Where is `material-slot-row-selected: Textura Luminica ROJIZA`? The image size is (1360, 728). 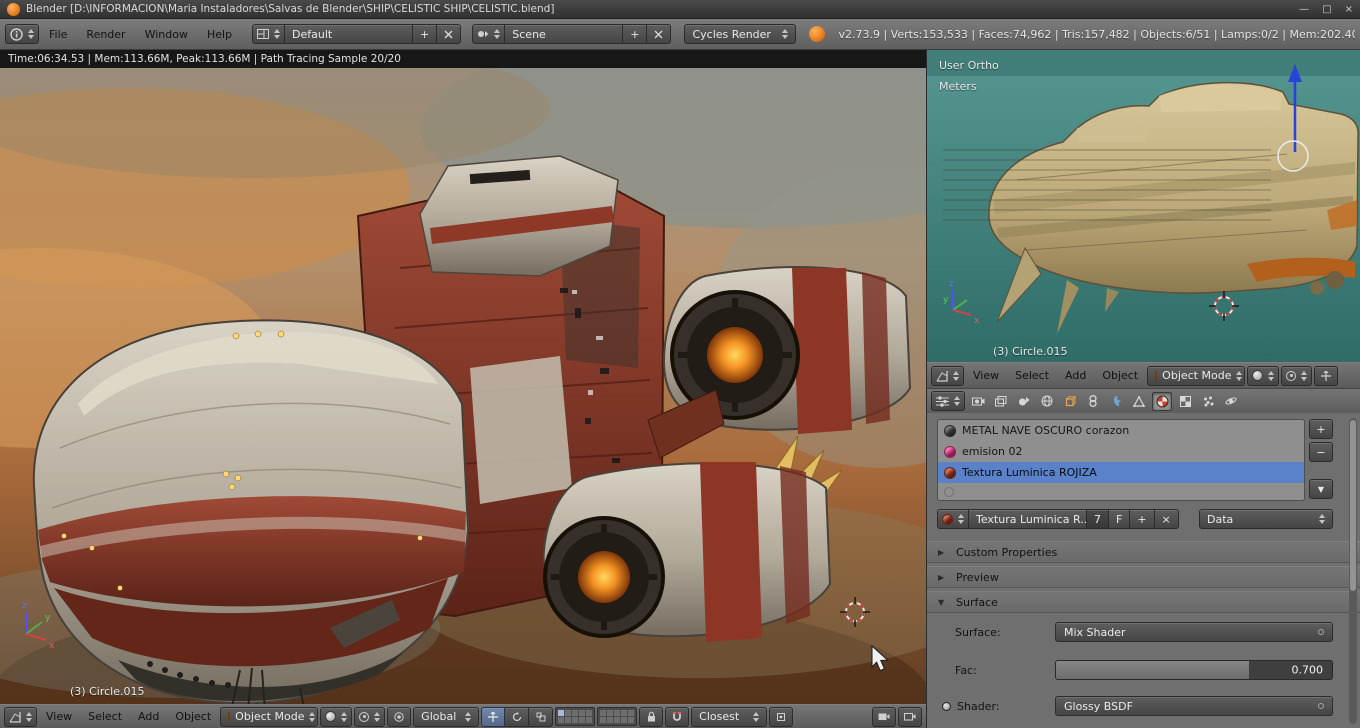
material-slot-row-selected: Textura Luminica ROJIZA is located at coordinates (1121, 472).